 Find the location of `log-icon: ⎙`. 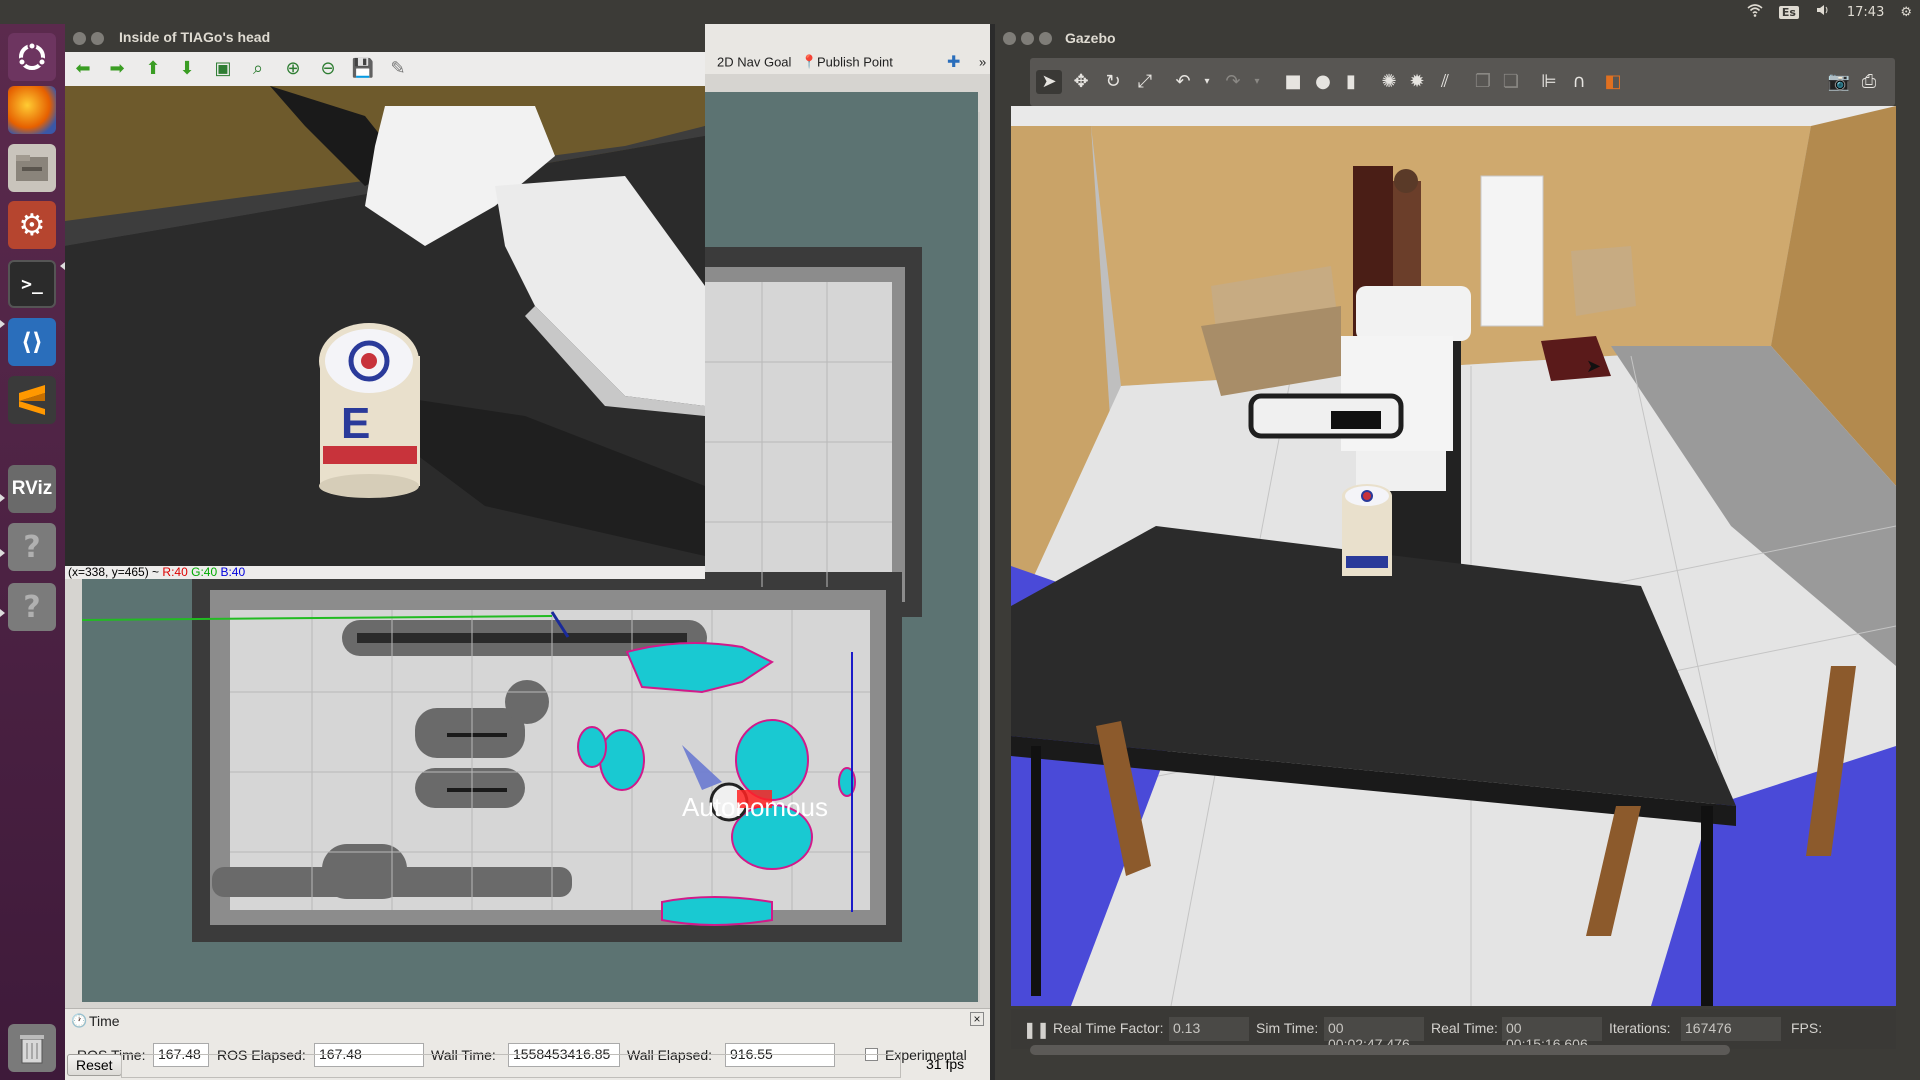

log-icon: ⎙ is located at coordinates (1869, 82).